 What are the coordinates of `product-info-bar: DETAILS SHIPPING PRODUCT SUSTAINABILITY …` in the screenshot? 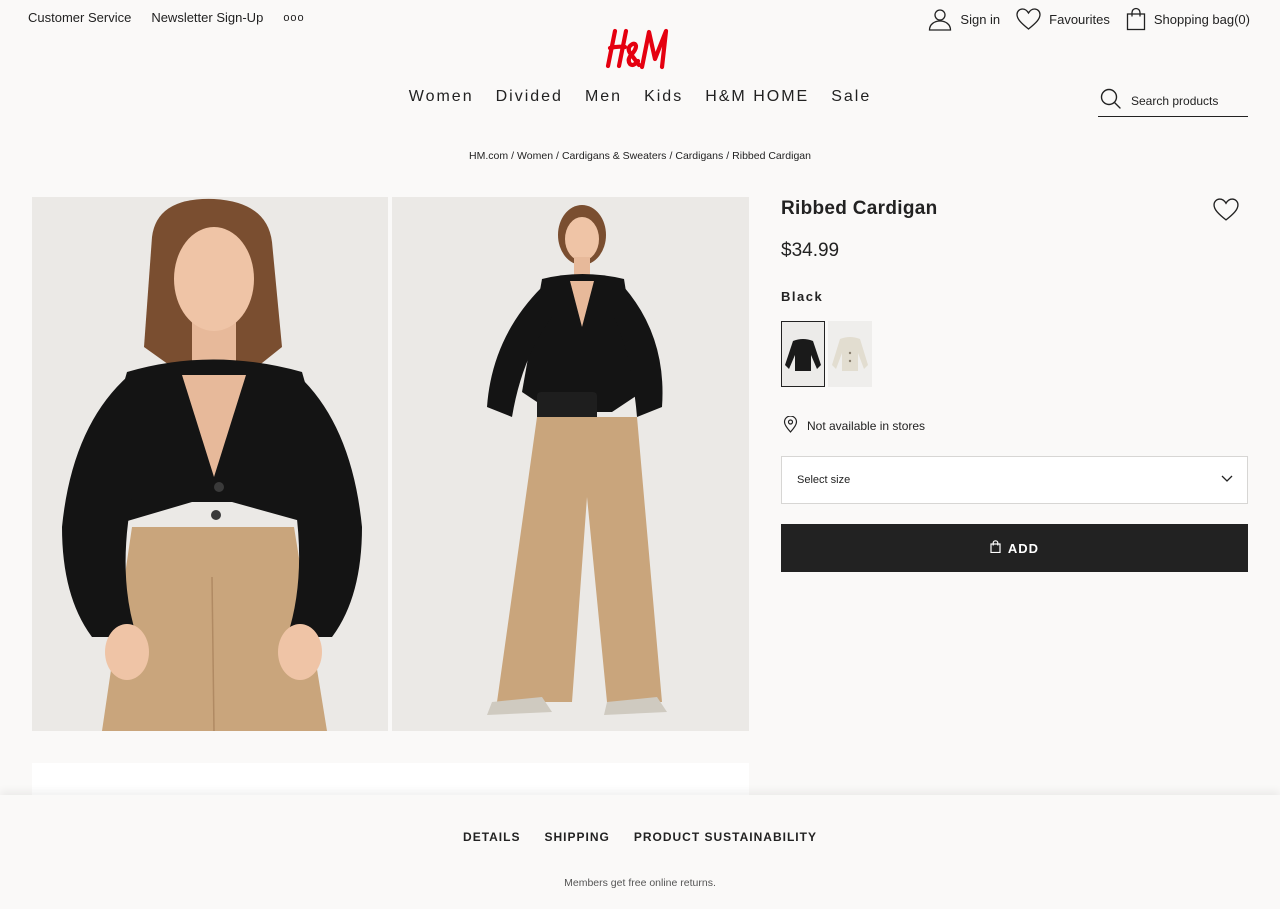 It's located at (640, 852).